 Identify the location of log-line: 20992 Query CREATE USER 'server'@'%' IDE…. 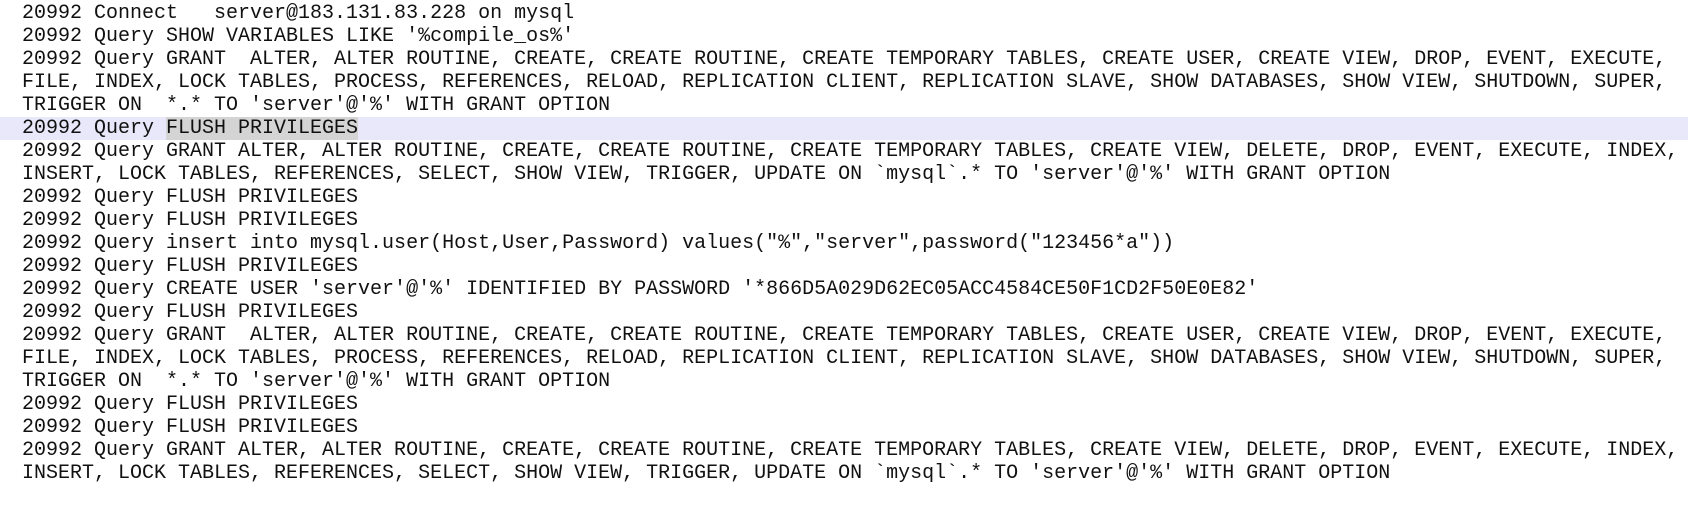
(640, 289).